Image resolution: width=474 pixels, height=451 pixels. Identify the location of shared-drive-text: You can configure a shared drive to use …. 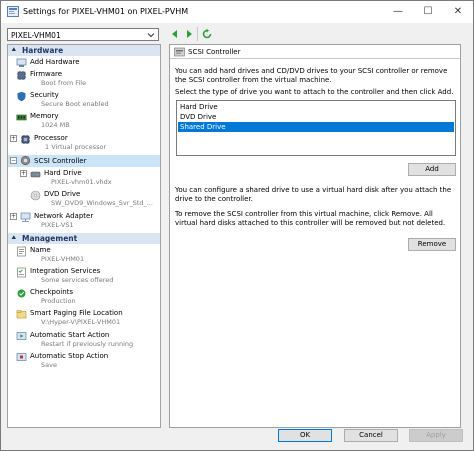
(313, 194).